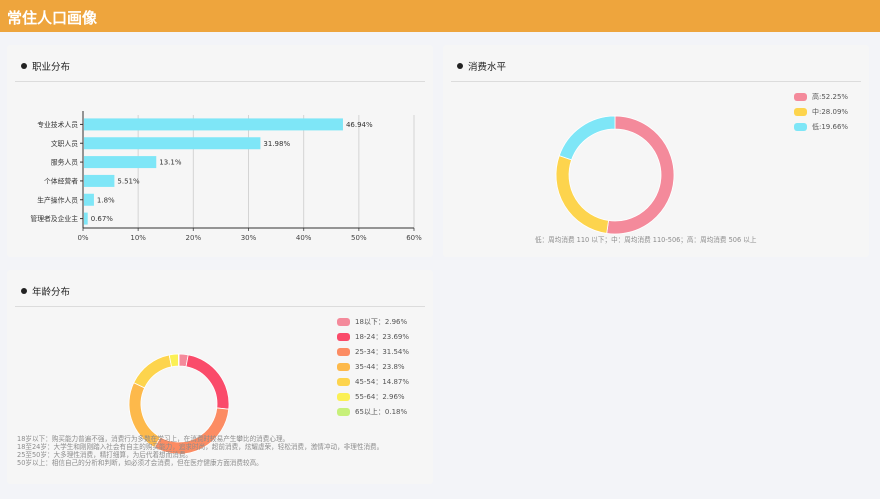  I want to click on legend-label: 65以上：0.18%, so click(381, 412).